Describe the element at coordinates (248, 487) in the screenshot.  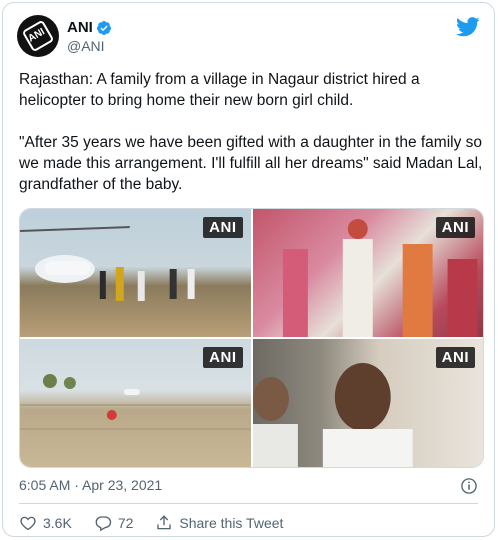
I see `timestamp-row: 6:05 AM · Apr 23, 2021` at that location.